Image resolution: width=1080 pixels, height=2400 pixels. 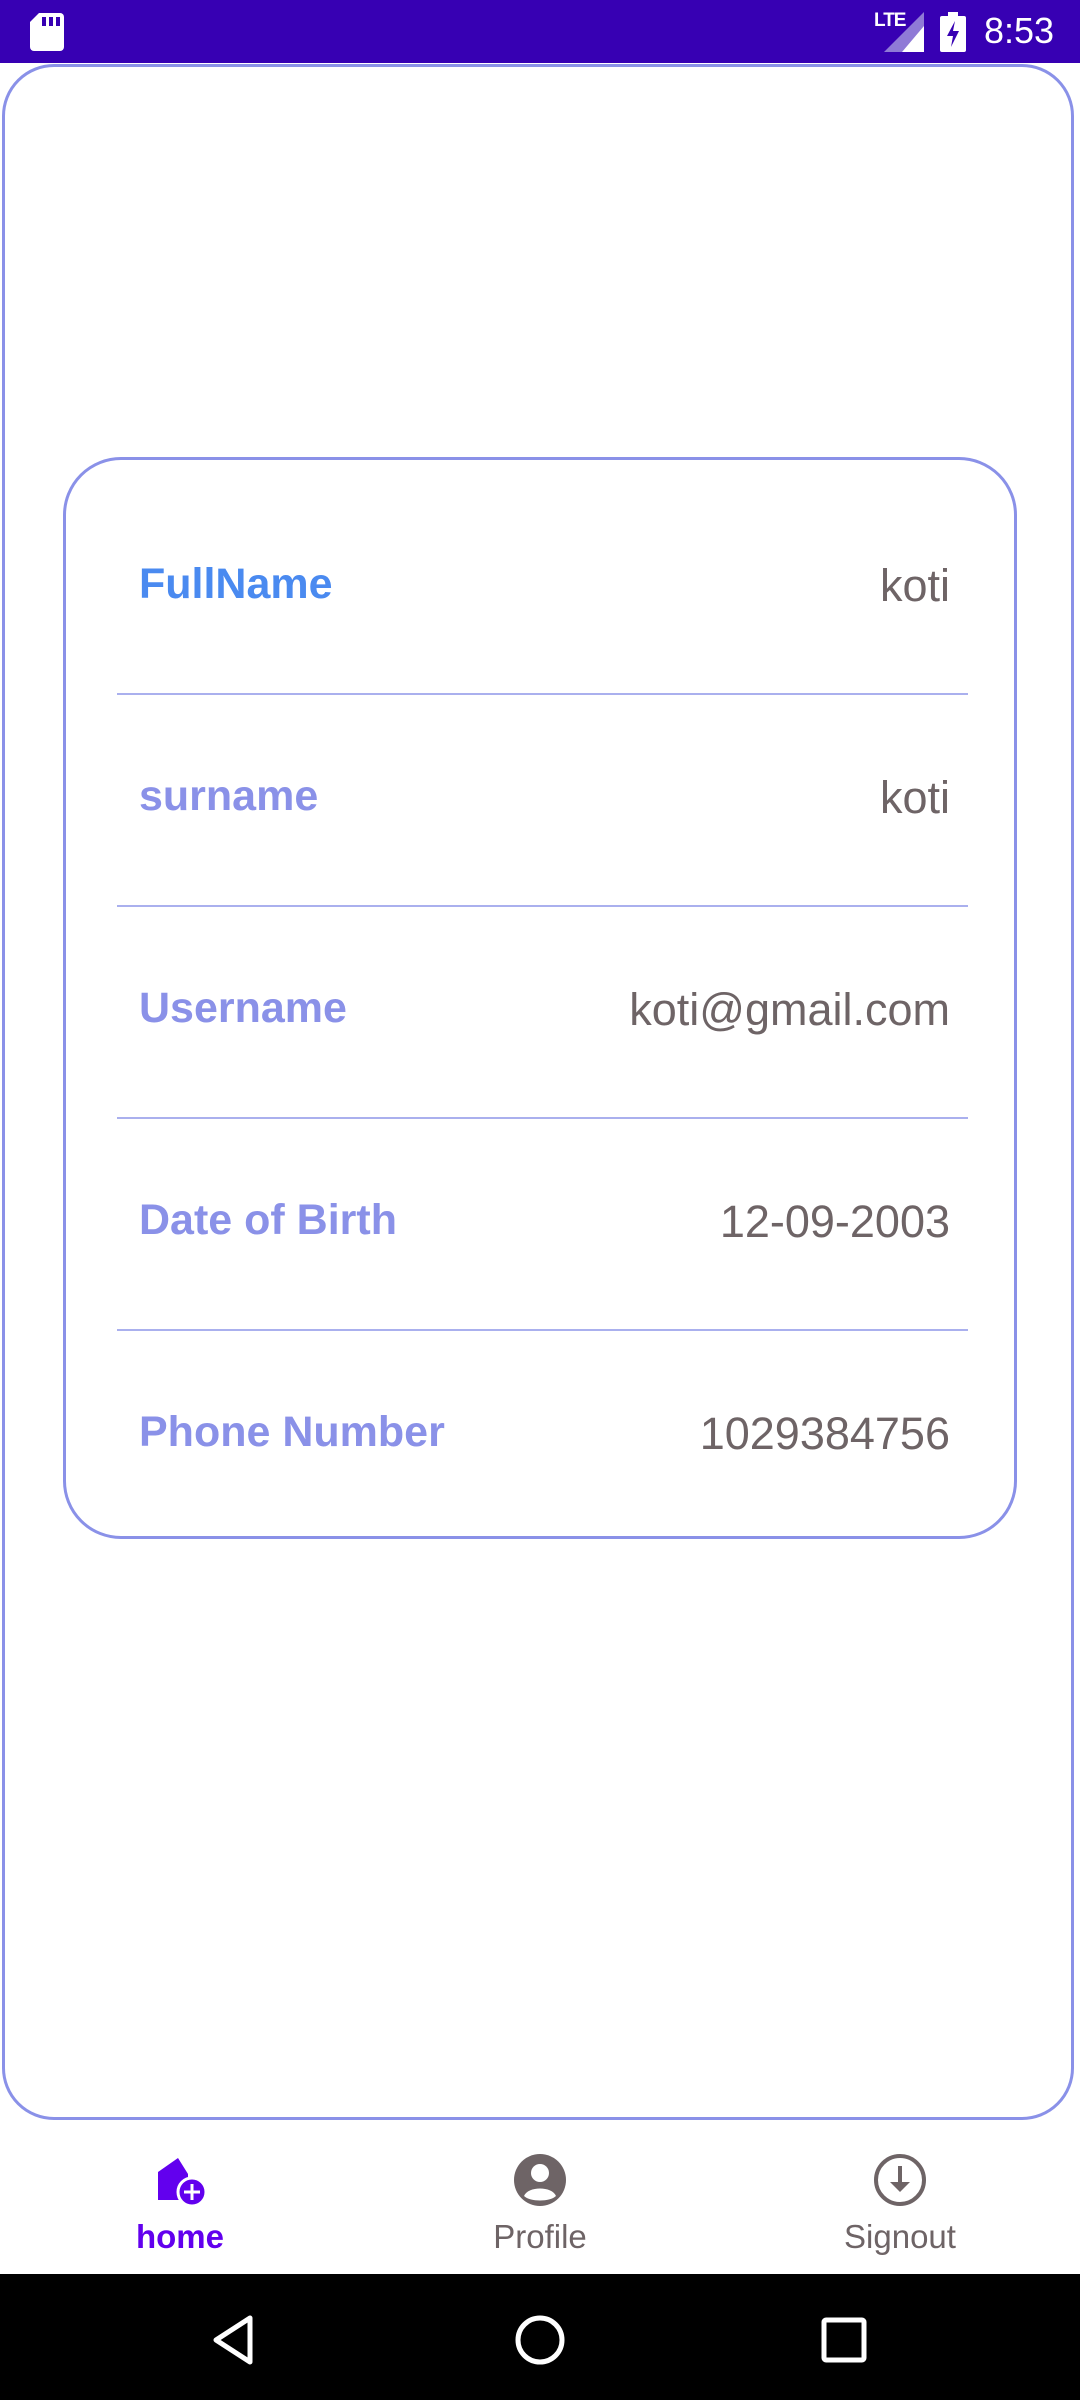 What do you see at coordinates (914, 585) in the screenshot?
I see `fullname-value: koti` at bounding box center [914, 585].